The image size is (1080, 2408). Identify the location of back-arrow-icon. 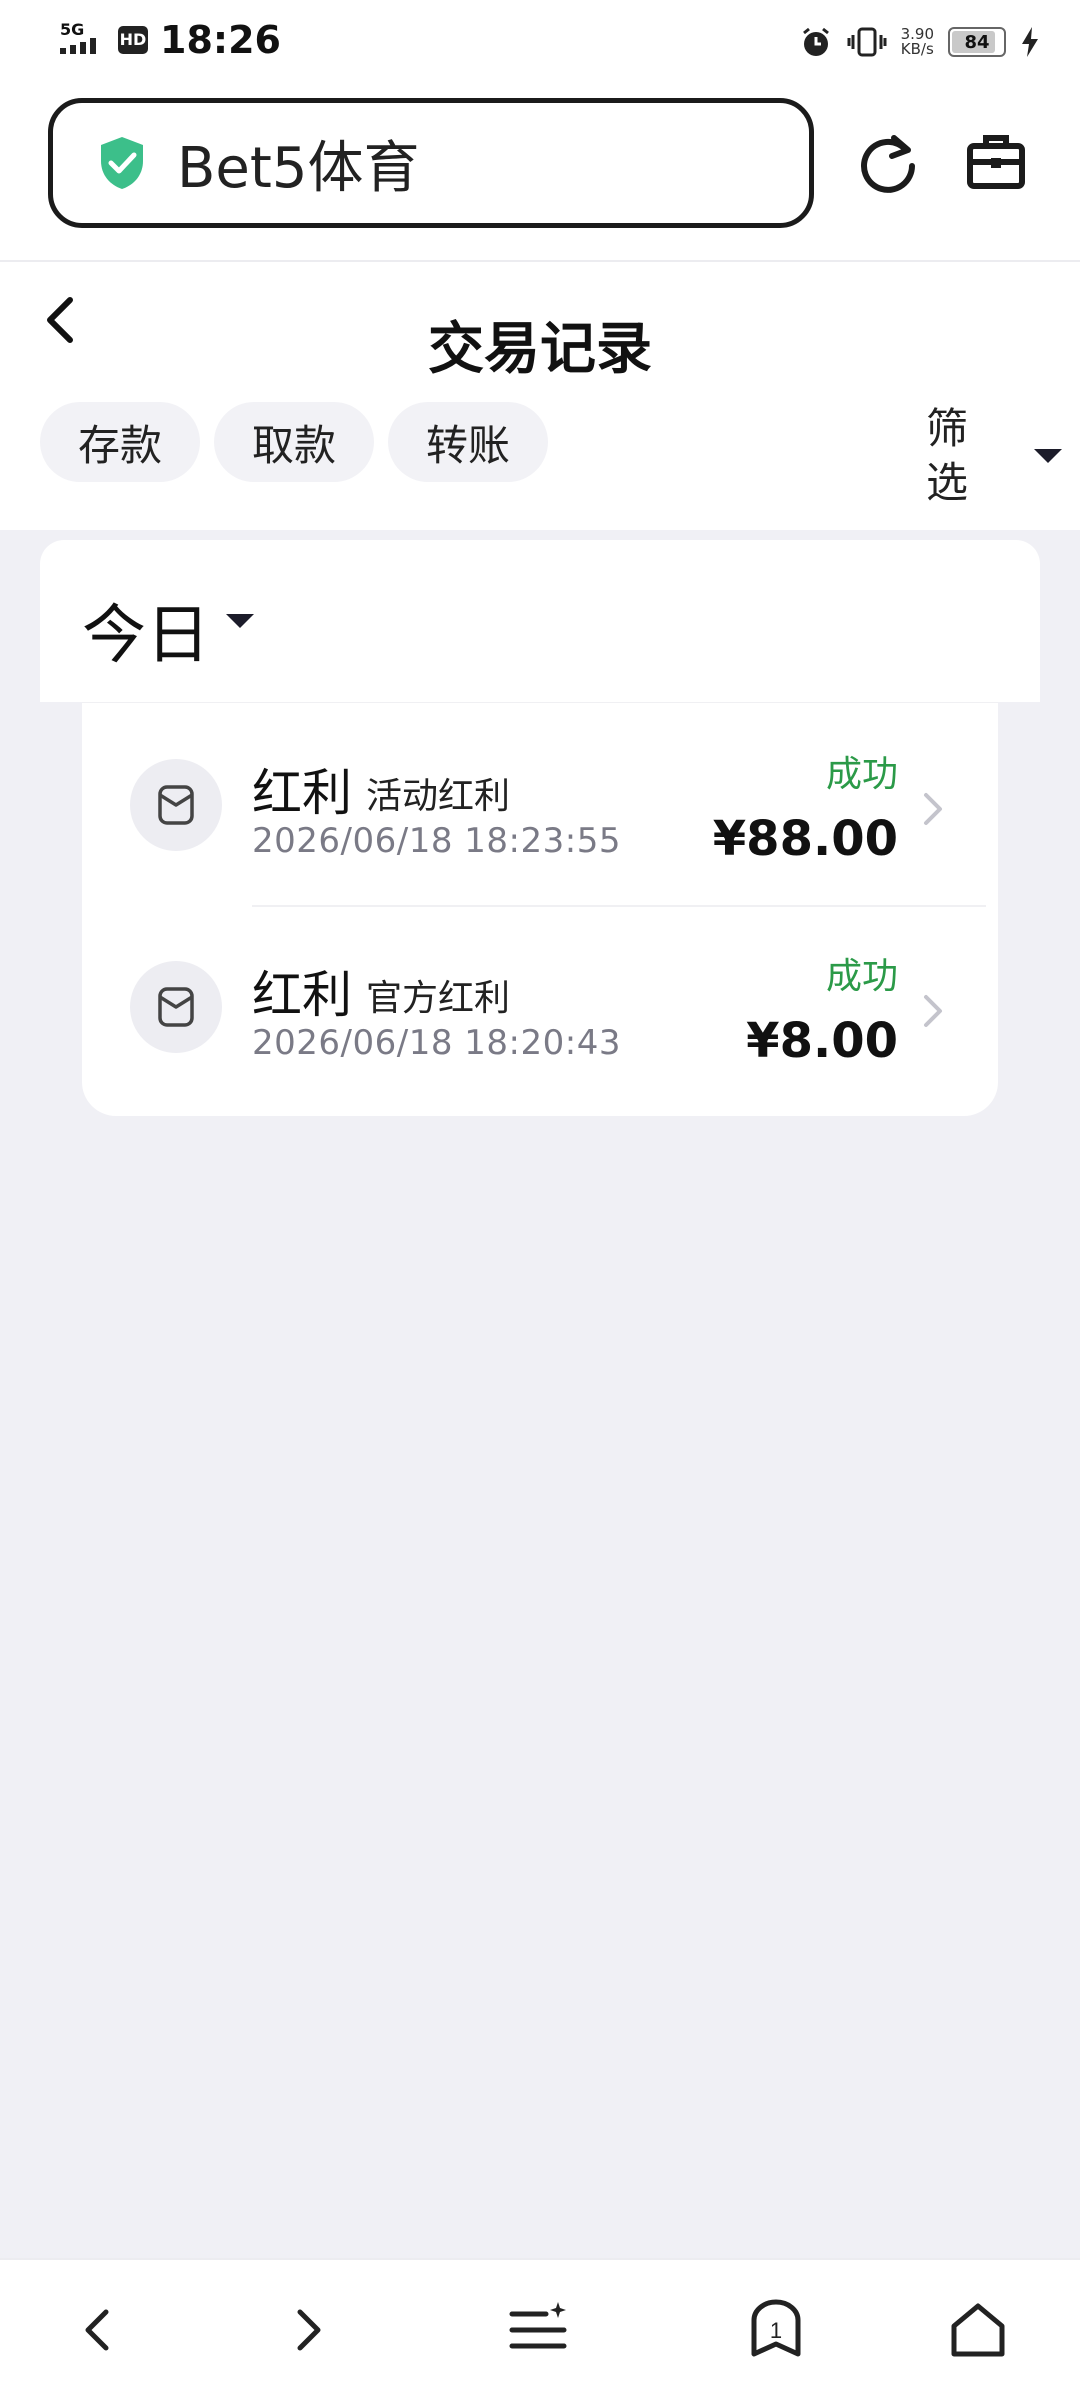
(97, 2330).